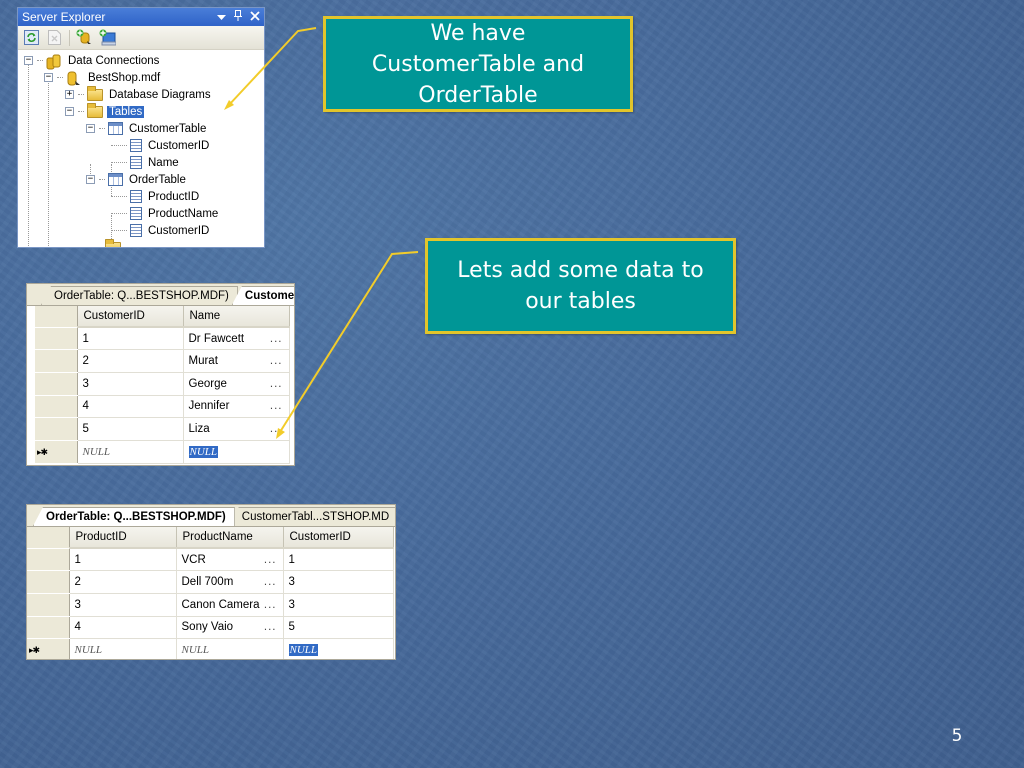 This screenshot has height=768, width=1024. I want to click on connect-to-server-icon, so click(107, 37).